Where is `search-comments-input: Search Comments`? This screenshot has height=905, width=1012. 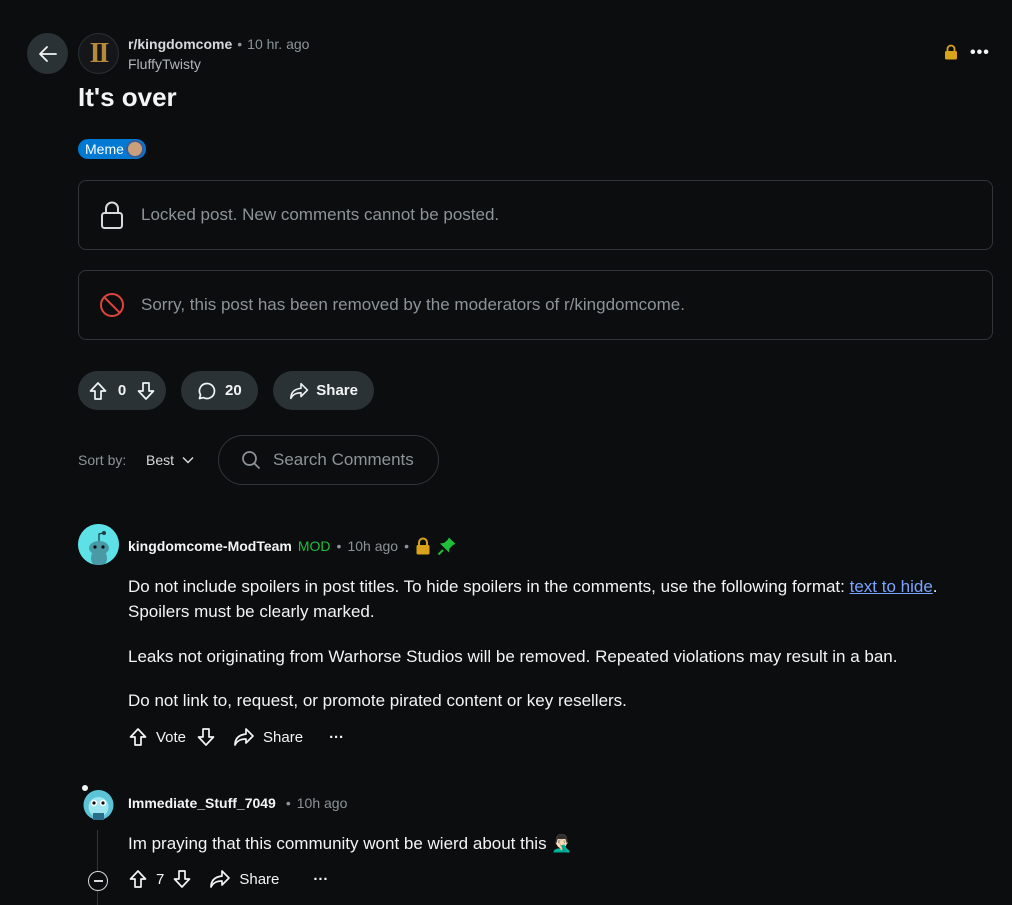
search-comments-input: Search Comments is located at coordinates (328, 460).